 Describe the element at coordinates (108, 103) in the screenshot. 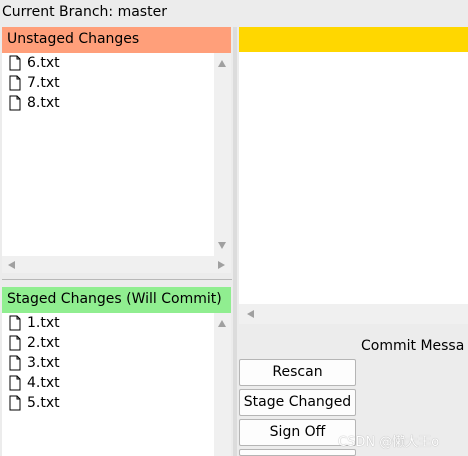

I see `list-item: 8.txt` at that location.